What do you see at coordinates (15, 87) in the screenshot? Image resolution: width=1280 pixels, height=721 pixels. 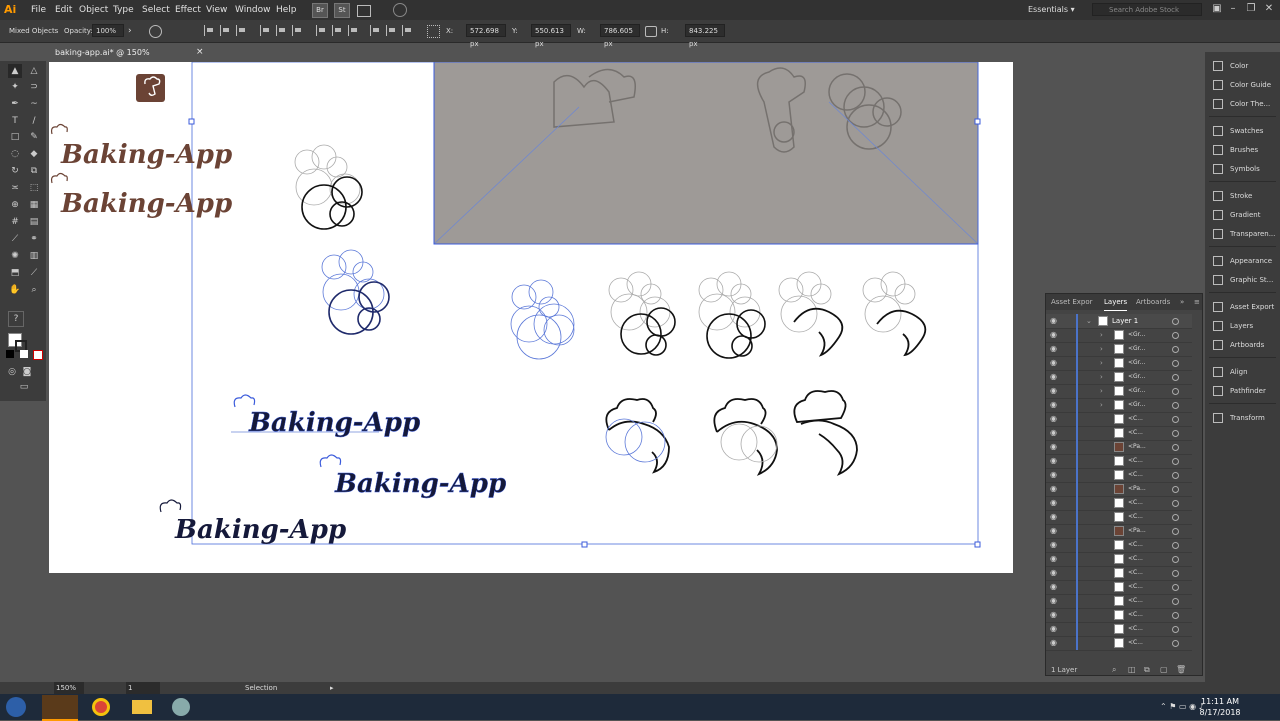 I see `magic-wand-tool-icon: ✦` at bounding box center [15, 87].